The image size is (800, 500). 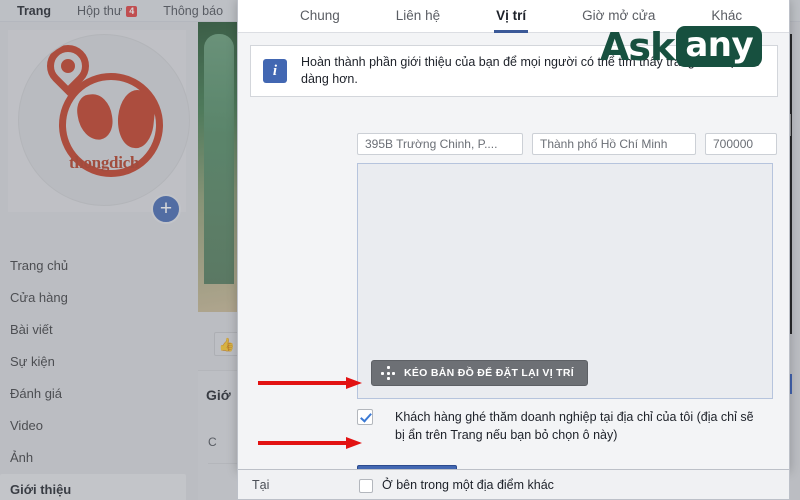 I want to click on info-icon: i, so click(x=275, y=71).